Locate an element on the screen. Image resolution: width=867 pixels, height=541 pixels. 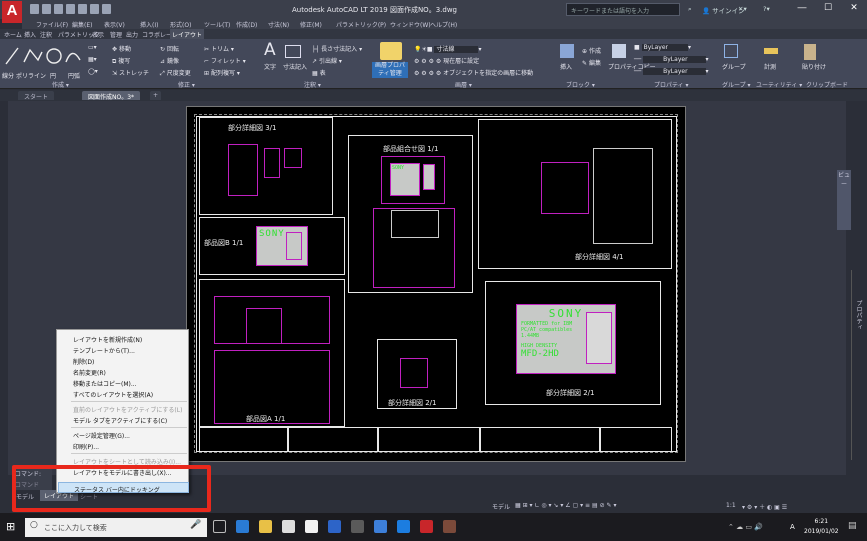
text-button: 文字 is located at coordinates (270, 66).